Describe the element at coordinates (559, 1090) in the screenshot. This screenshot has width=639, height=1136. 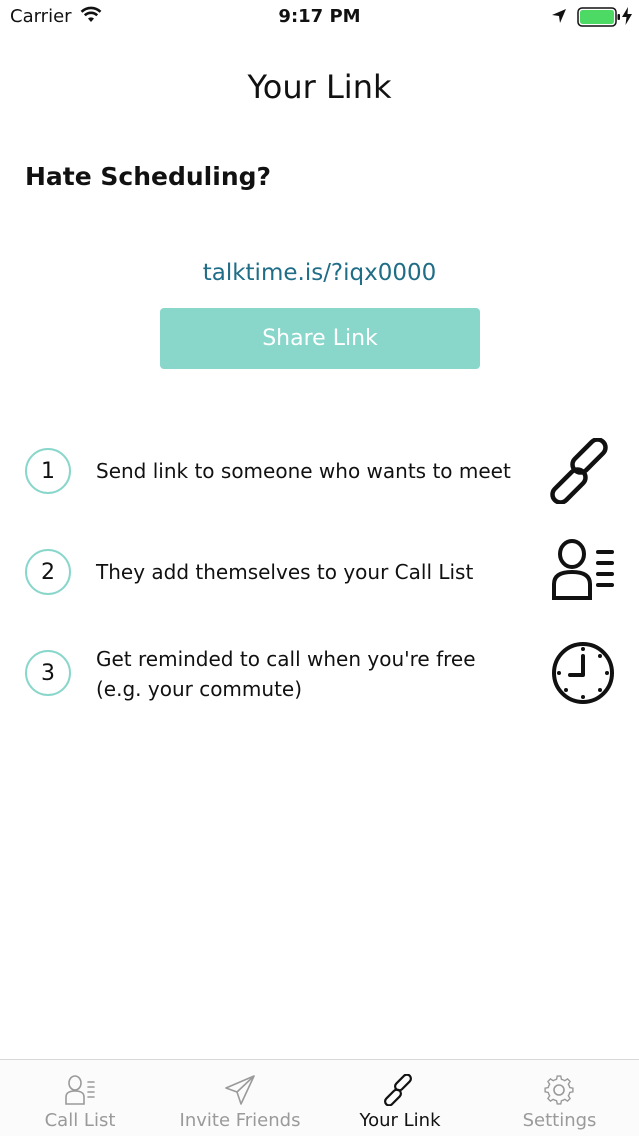
I see `gear-icon` at that location.